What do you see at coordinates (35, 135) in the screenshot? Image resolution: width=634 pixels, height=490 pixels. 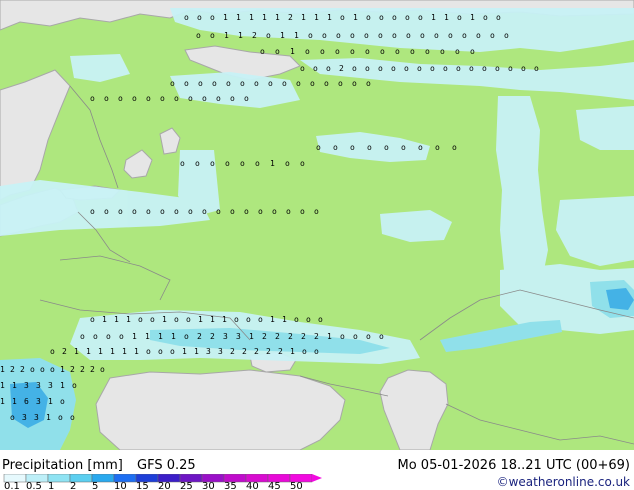 I see `scandinavia-water` at bounding box center [35, 135].